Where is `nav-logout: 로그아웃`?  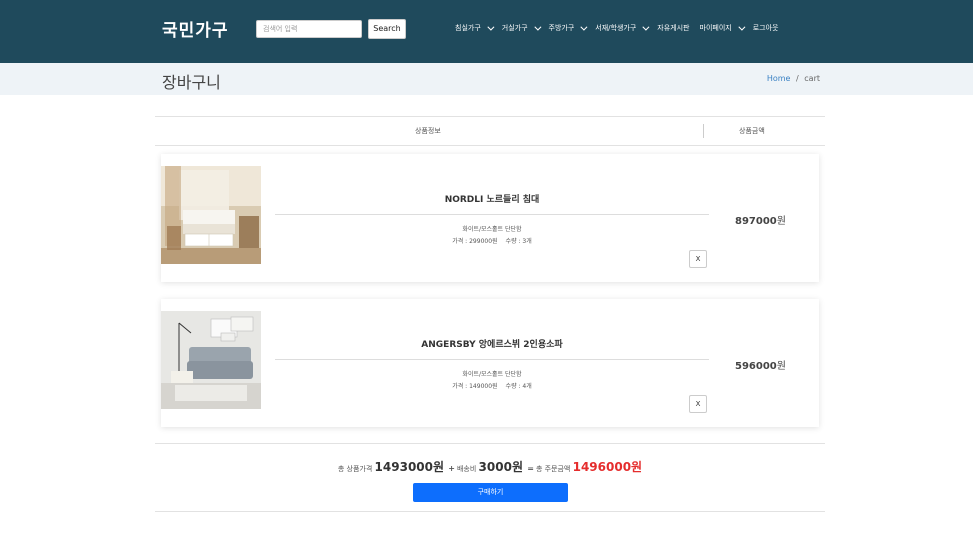 nav-logout: 로그아웃 is located at coordinates (766, 28).